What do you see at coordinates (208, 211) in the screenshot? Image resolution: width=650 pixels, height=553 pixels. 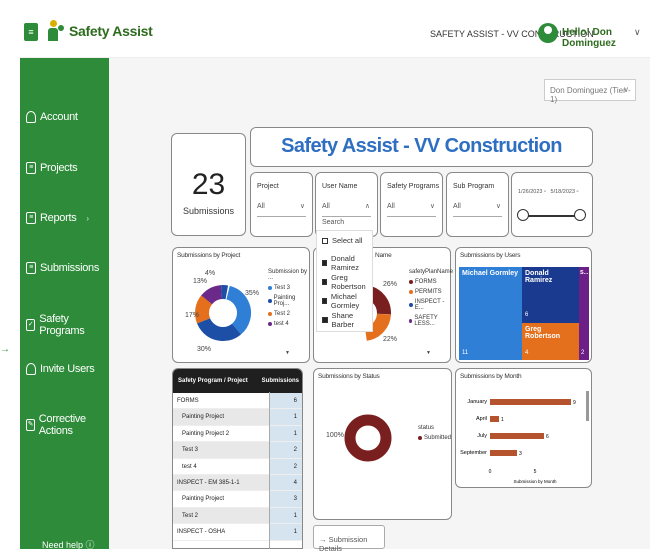 I see `kpi-label: Submissions` at bounding box center [208, 211].